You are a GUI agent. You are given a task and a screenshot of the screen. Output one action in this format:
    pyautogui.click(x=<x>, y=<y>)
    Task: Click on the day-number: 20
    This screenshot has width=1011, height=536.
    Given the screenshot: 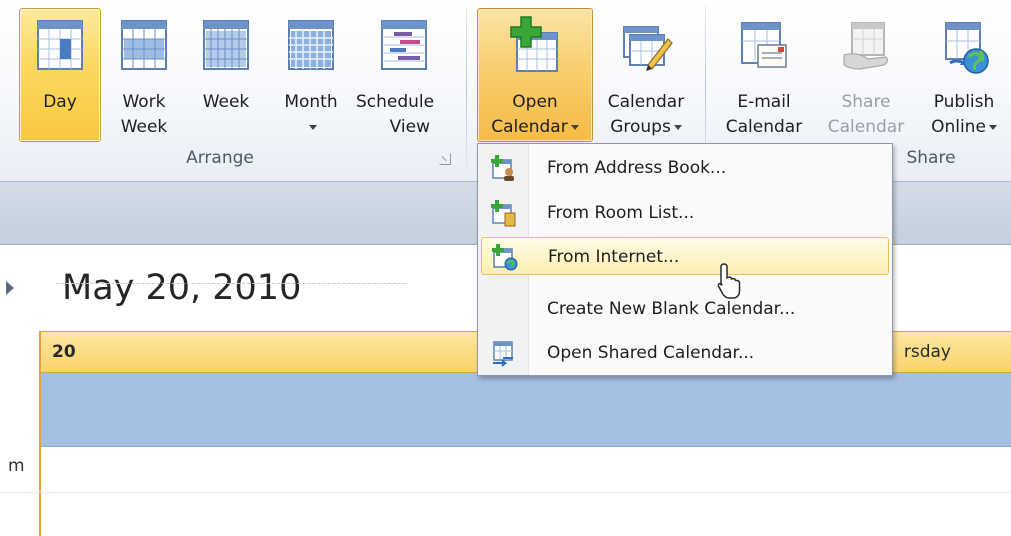 What is the action you would take?
    pyautogui.click(x=64, y=352)
    